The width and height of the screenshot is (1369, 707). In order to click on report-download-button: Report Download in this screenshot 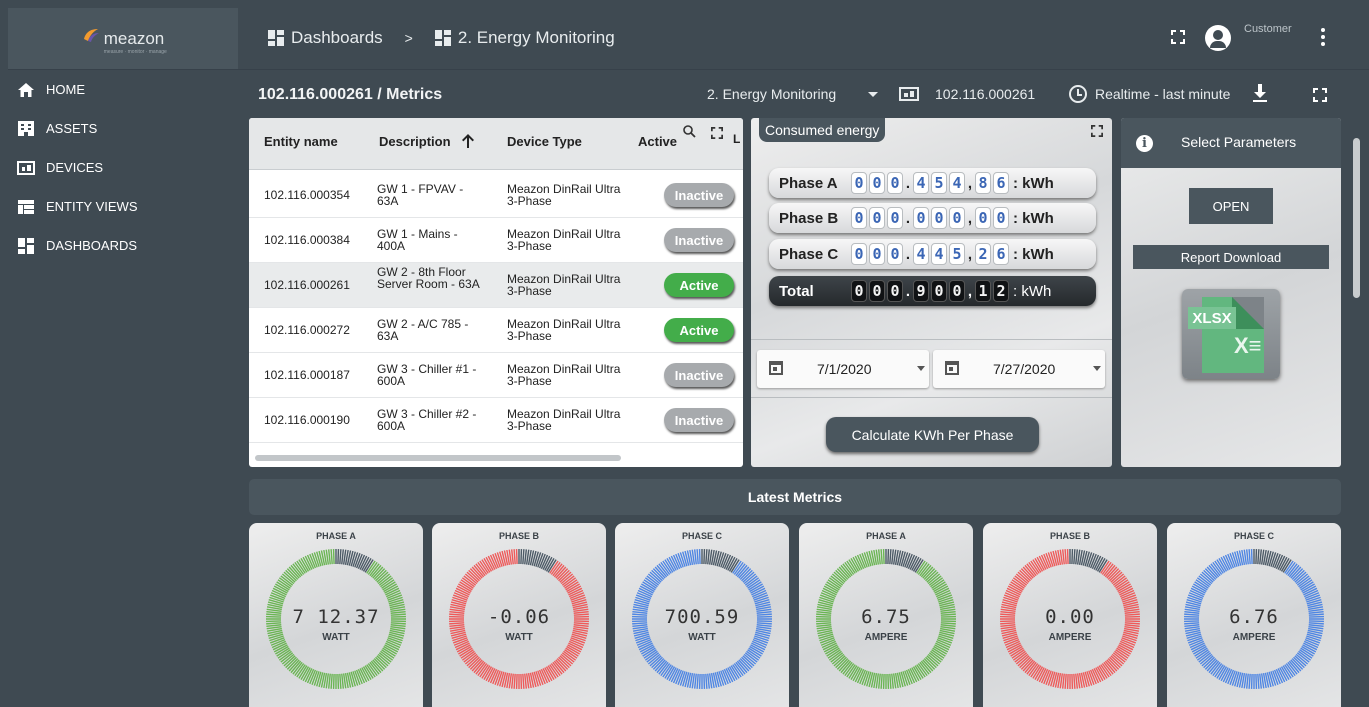, I will do `click(1231, 257)`.